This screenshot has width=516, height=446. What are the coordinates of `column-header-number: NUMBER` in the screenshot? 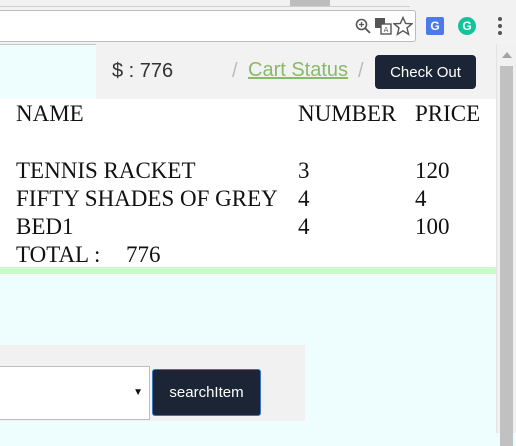 It's located at (347, 113).